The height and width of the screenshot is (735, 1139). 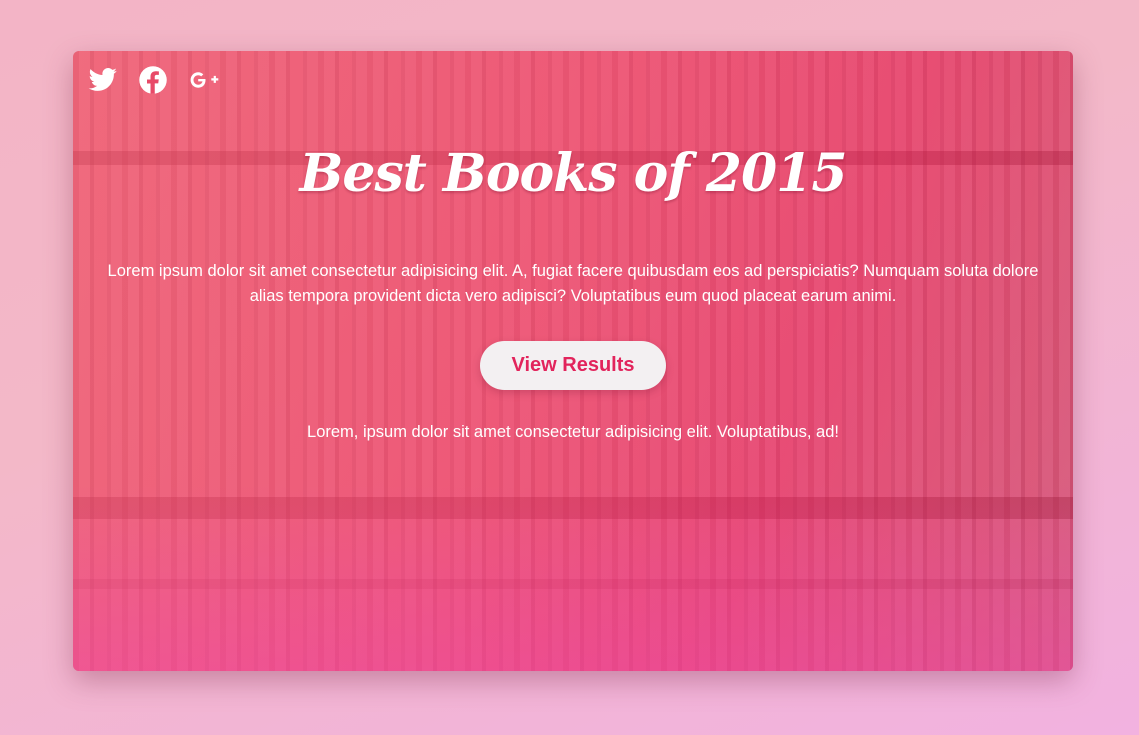 What do you see at coordinates (573, 365) in the screenshot?
I see `view-results-button: View Results` at bounding box center [573, 365].